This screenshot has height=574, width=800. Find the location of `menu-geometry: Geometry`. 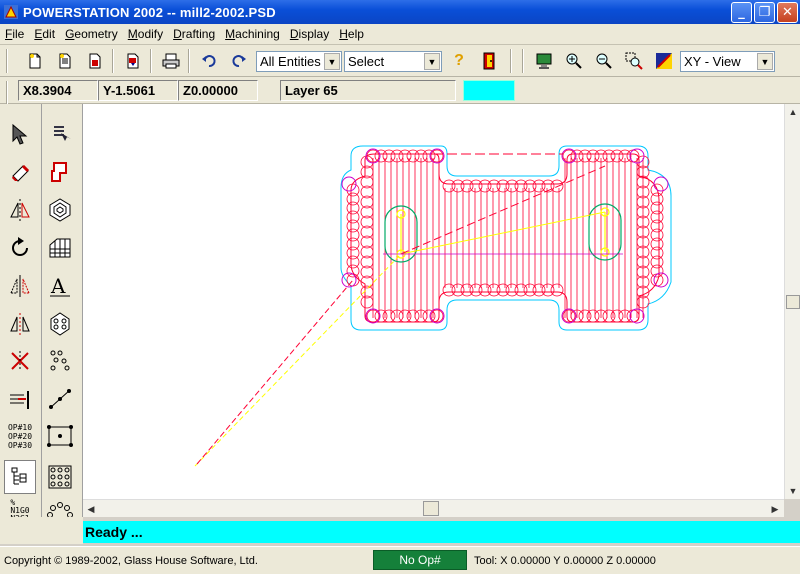

menu-geometry: Geometry is located at coordinates (91, 34).